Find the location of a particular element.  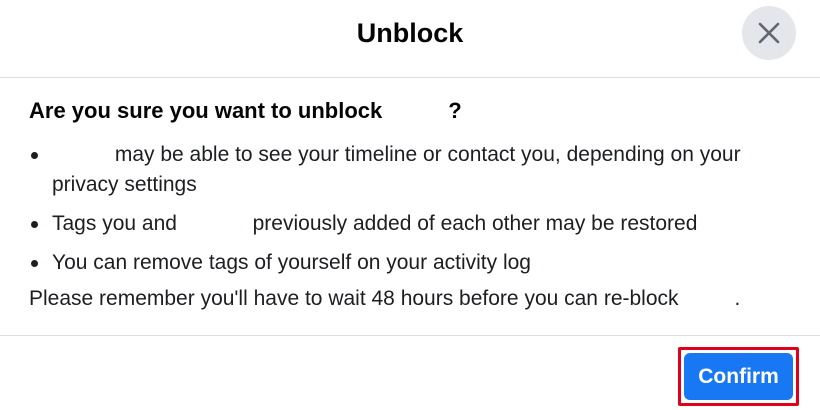

confirm-button: Confirm is located at coordinates (738, 376).